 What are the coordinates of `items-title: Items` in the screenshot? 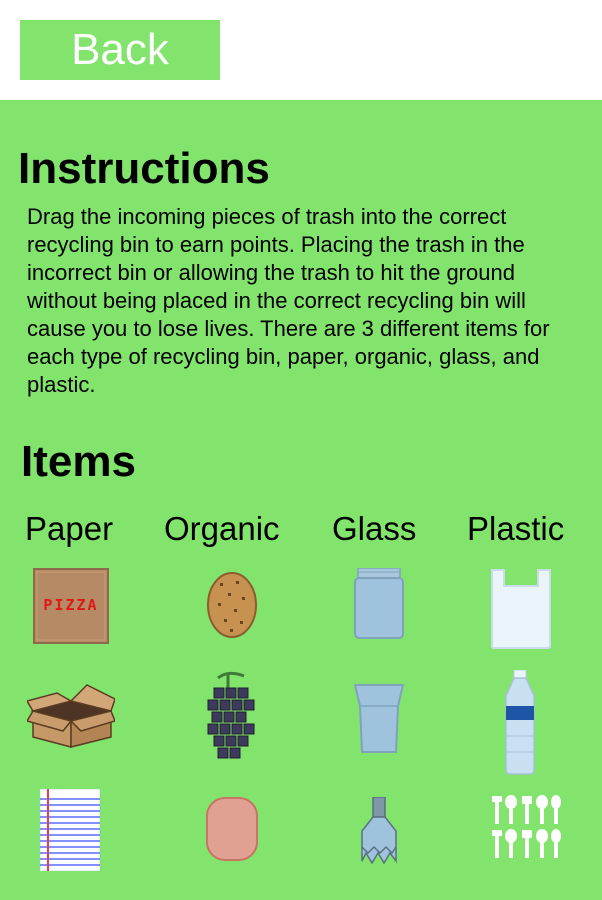 It's located at (78, 461).